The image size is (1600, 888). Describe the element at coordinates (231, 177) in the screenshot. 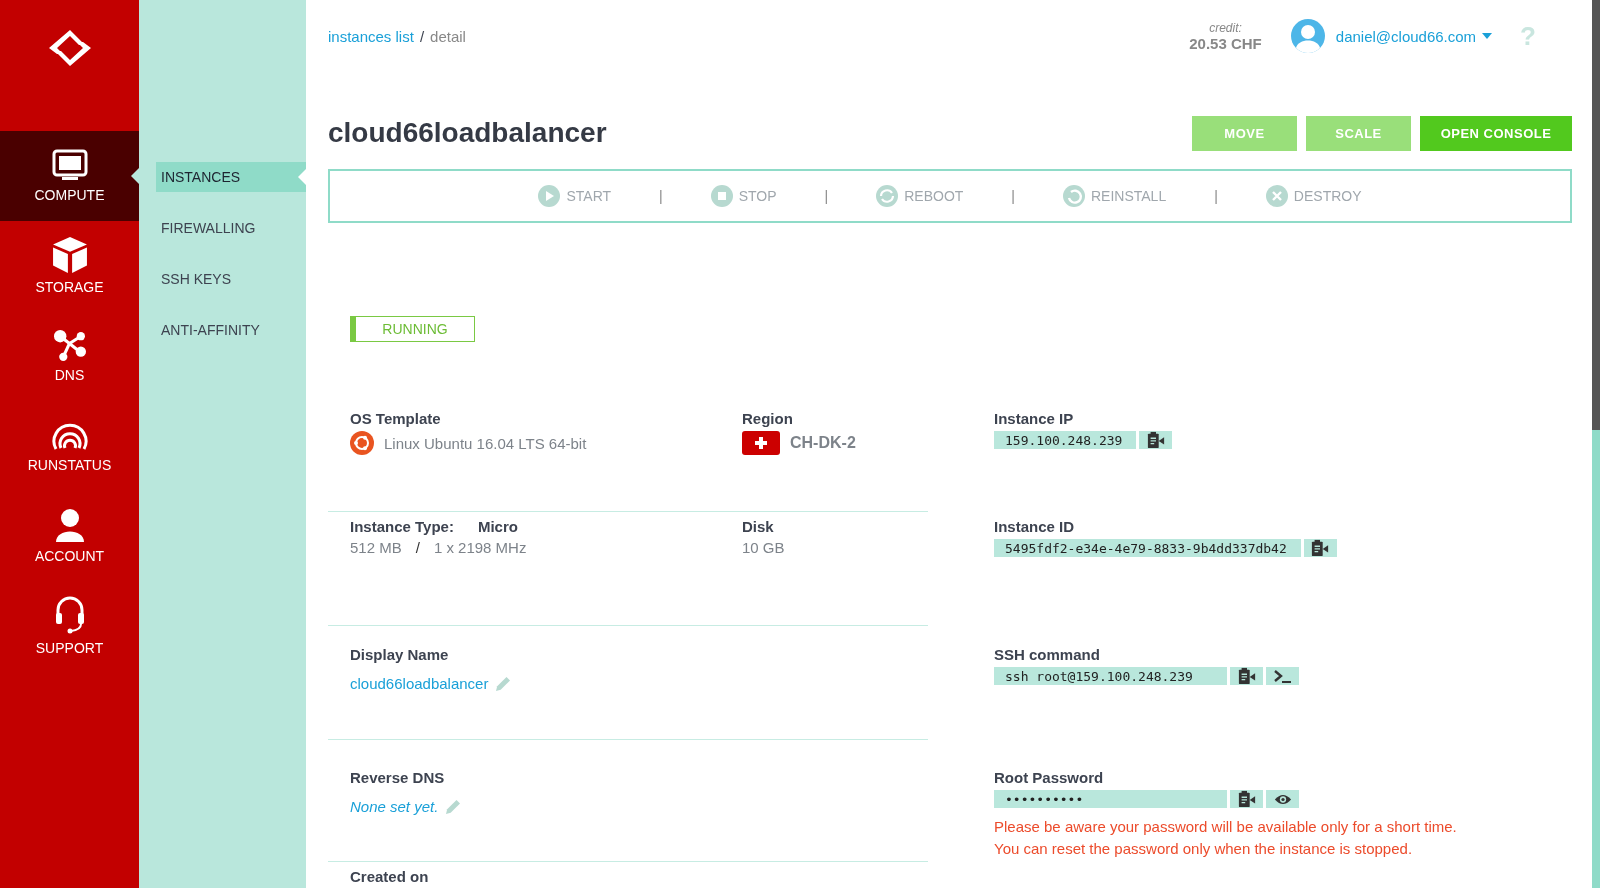

I see `subnav-item: INSTANCES` at that location.